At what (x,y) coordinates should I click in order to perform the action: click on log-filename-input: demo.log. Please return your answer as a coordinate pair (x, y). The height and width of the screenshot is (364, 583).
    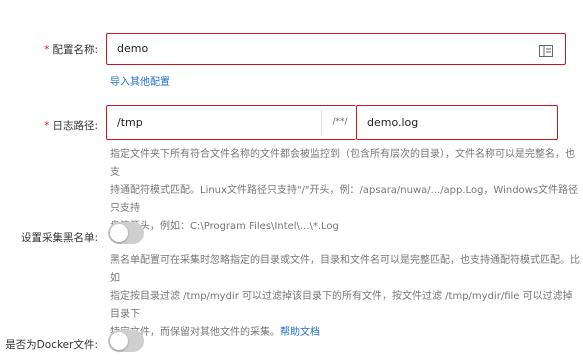
    Looking at the image, I should click on (457, 122).